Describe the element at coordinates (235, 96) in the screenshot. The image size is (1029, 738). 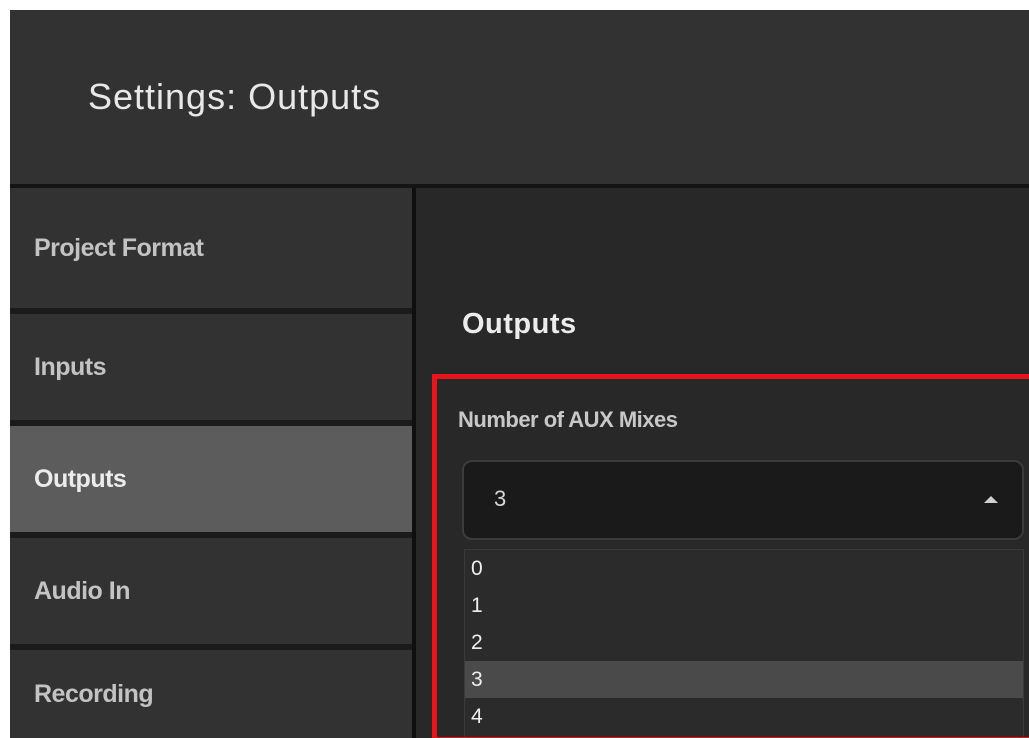
I see `page-title: Settings: Outputs` at that location.